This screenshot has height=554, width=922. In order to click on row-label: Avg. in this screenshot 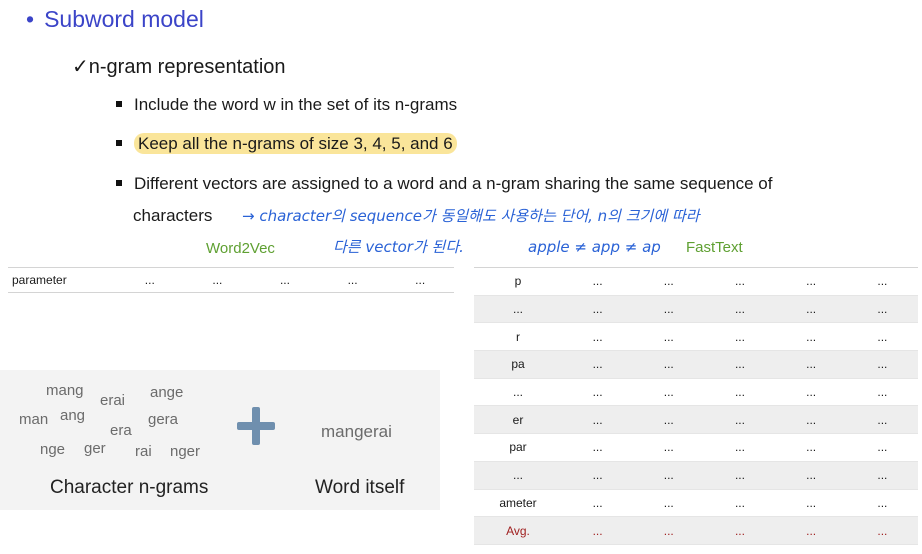, I will do `click(518, 530)`.